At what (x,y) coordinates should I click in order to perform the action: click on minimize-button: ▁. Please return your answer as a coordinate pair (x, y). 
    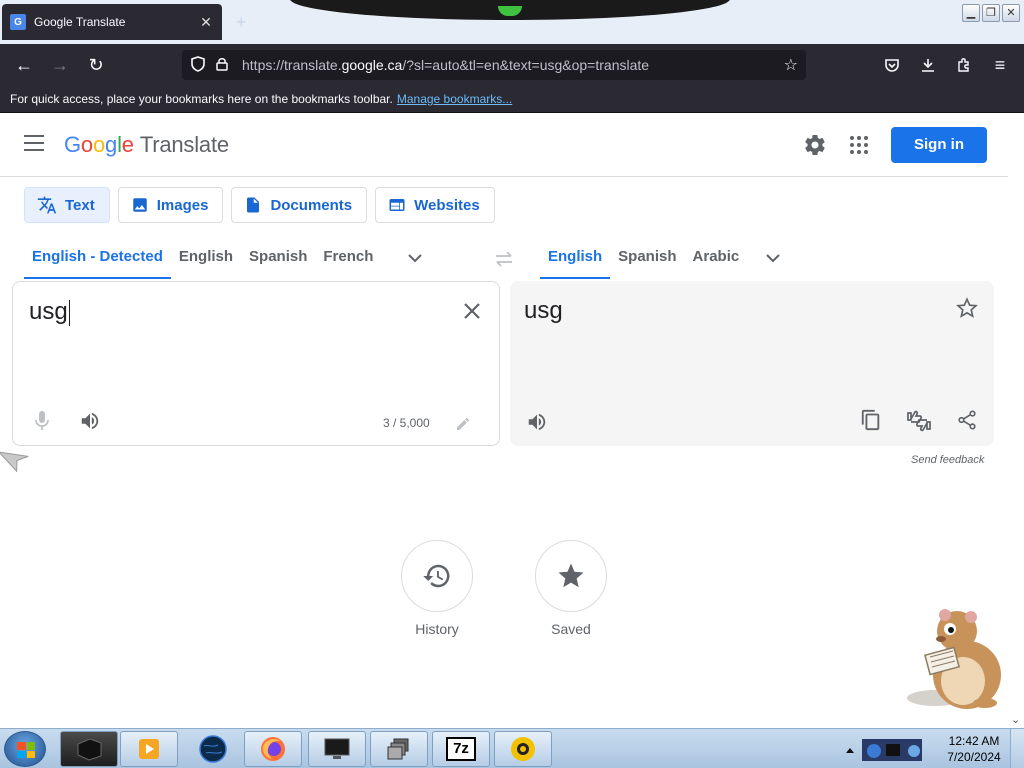
    Looking at the image, I should click on (971, 13).